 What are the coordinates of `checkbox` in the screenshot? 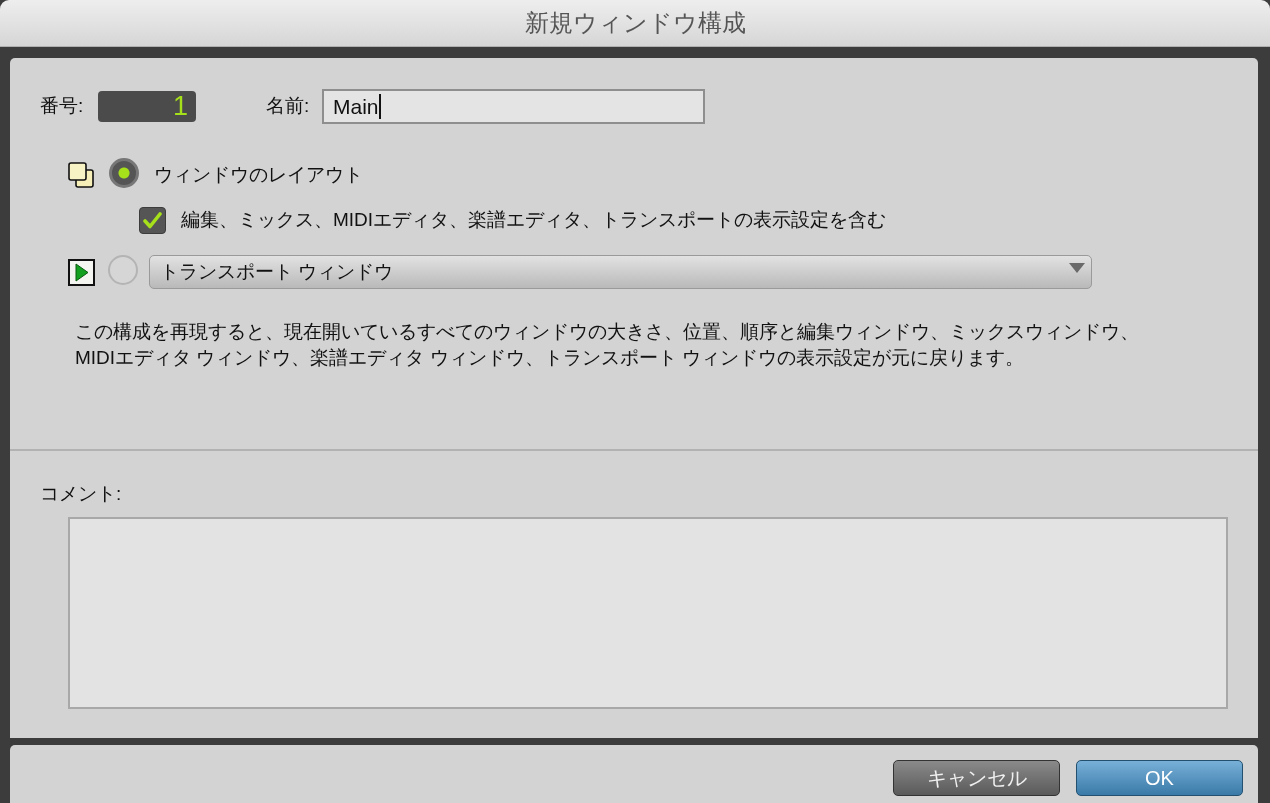 It's located at (152, 220).